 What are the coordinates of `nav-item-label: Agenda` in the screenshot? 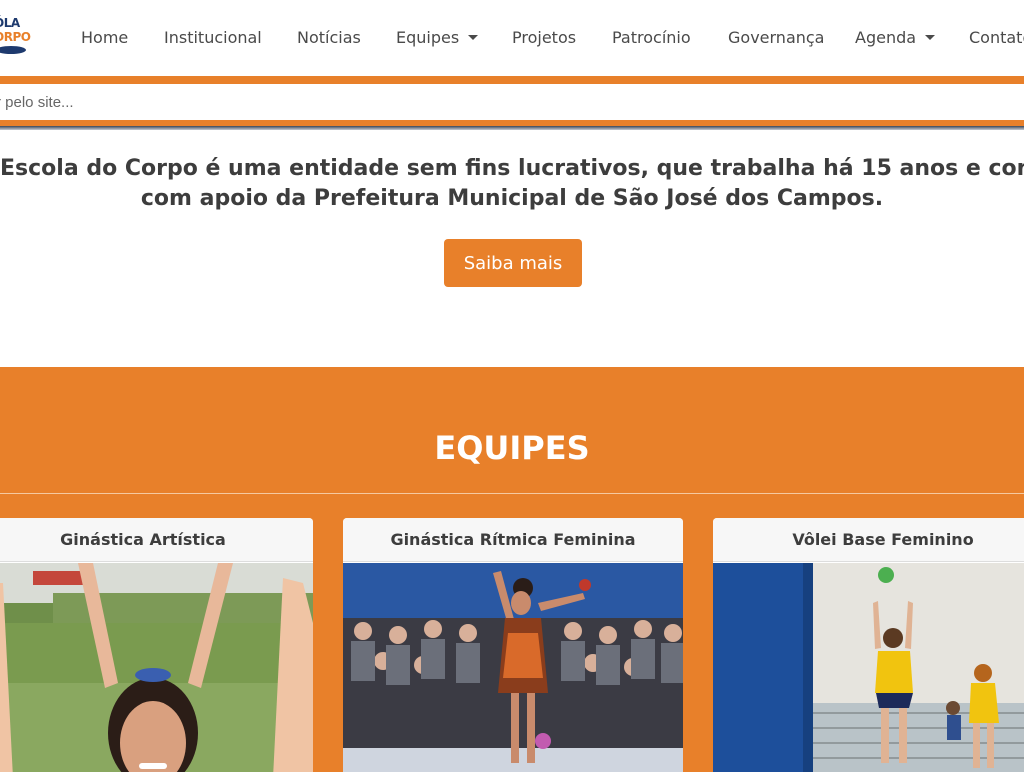 It's located at (886, 37).